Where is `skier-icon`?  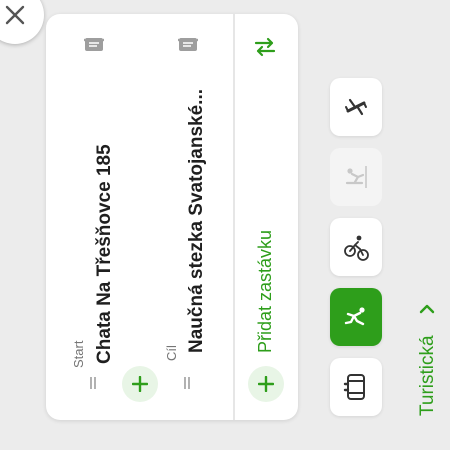 skier-icon is located at coordinates (356, 177).